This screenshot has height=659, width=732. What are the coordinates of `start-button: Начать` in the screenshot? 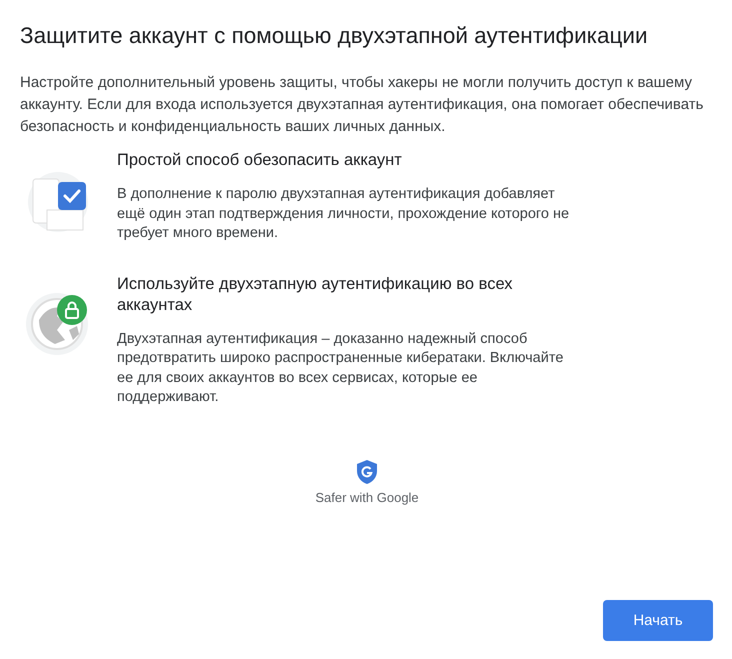 It's located at (658, 620).